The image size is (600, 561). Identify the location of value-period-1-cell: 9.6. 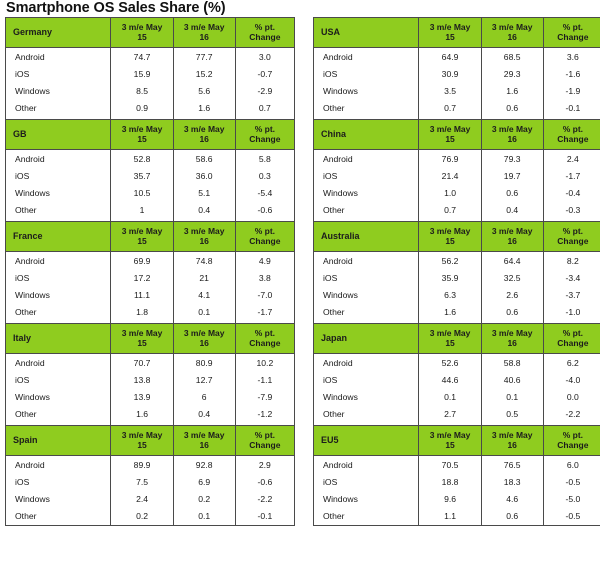
(450, 498).